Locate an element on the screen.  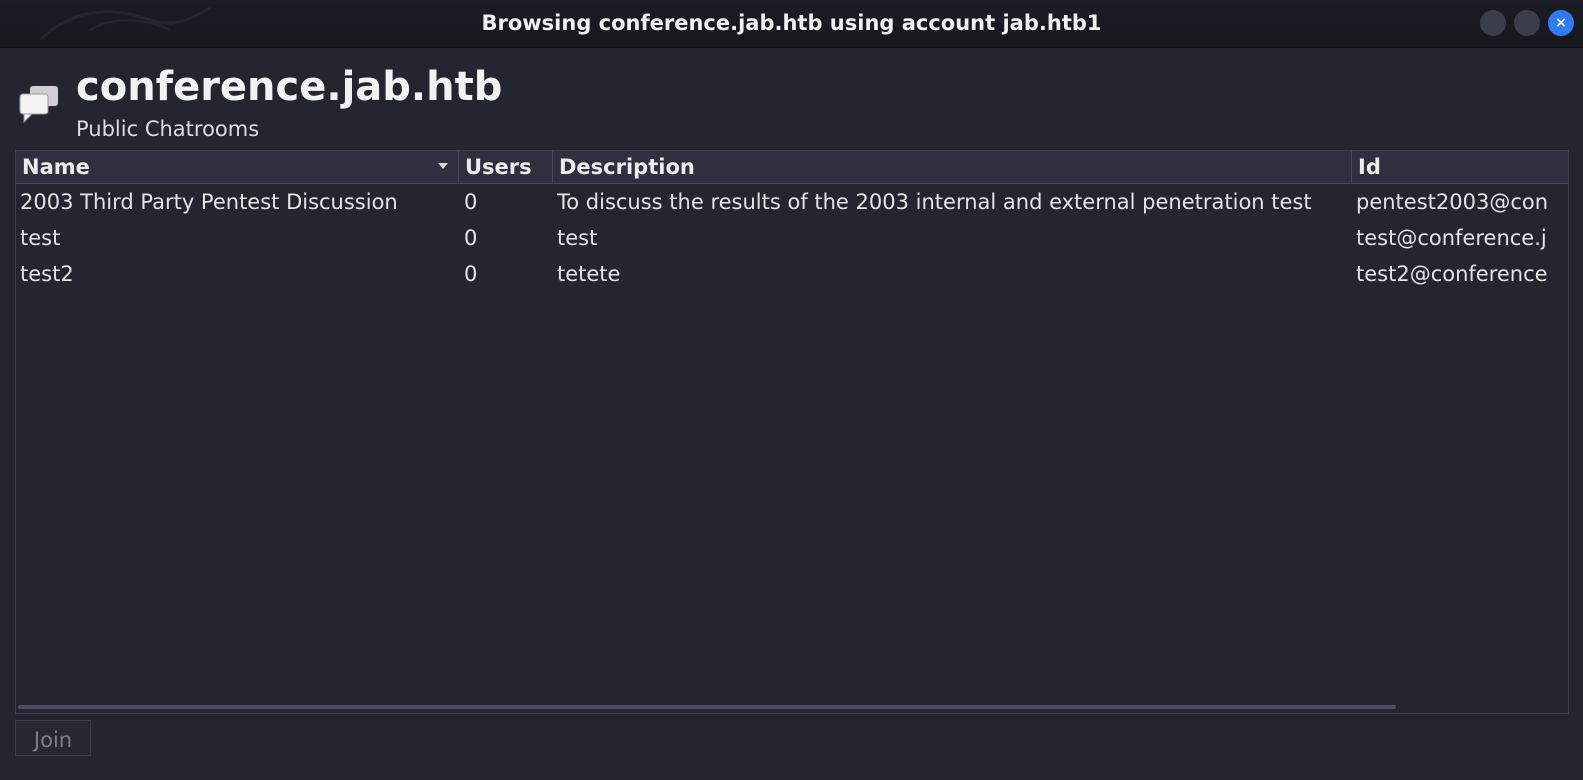
room-name: test2 is located at coordinates (47, 274).